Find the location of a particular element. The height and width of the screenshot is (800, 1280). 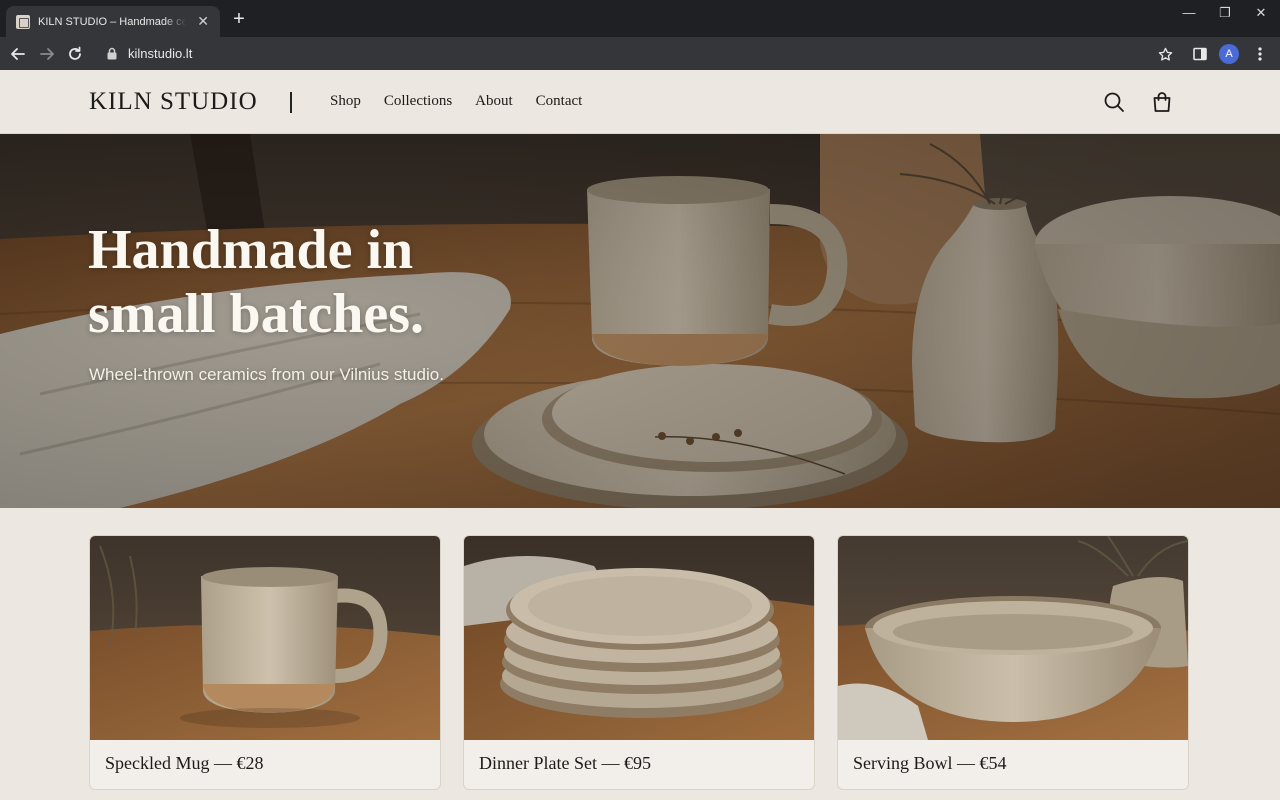

side-panel-icon is located at coordinates (1200, 54).